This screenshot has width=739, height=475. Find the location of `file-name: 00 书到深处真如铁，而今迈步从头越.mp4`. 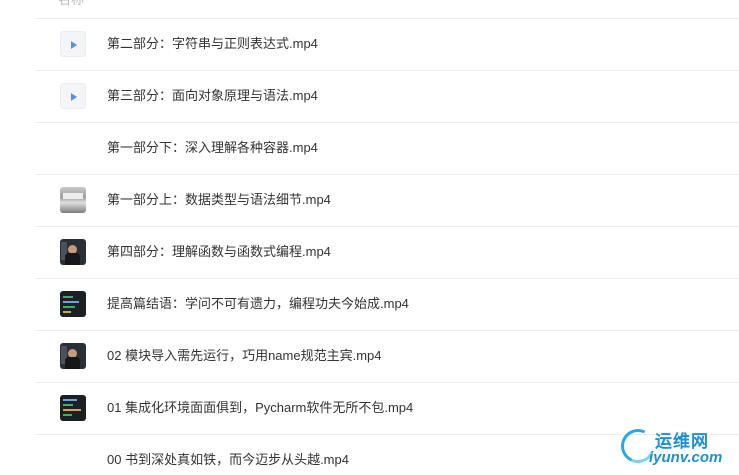

file-name: 00 书到深处真如铁，而今迈步从头越.mp4 is located at coordinates (228, 460).